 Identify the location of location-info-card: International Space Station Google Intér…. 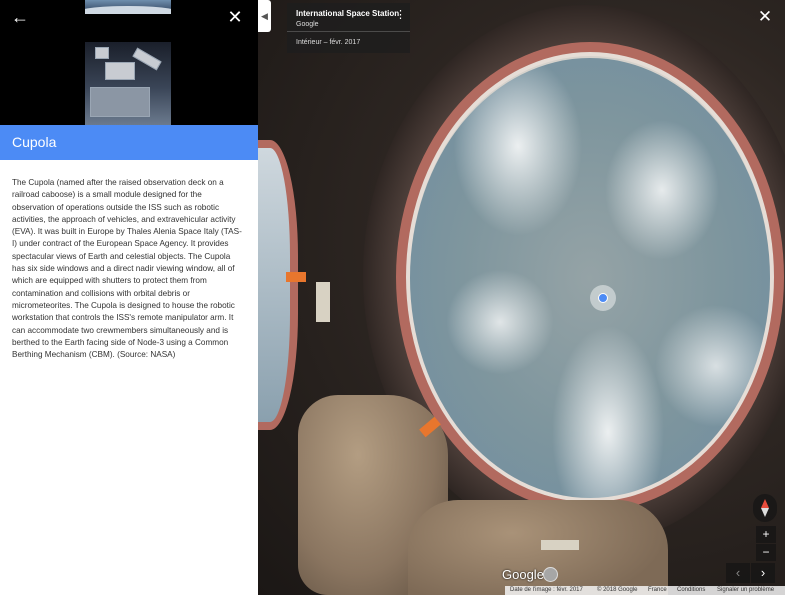
(348, 28).